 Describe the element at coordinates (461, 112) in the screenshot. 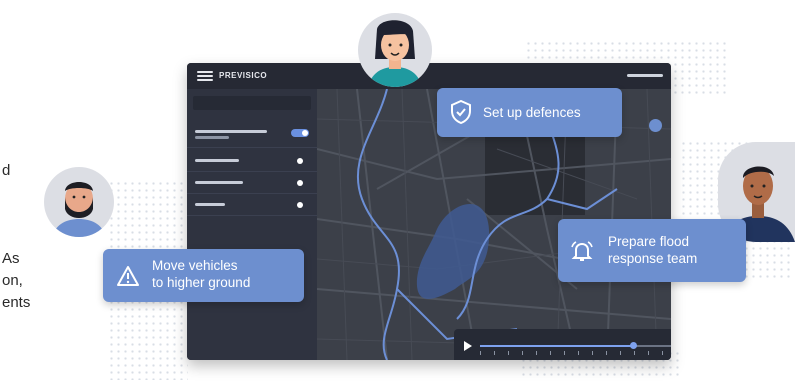

I see `shield-check-icon` at that location.